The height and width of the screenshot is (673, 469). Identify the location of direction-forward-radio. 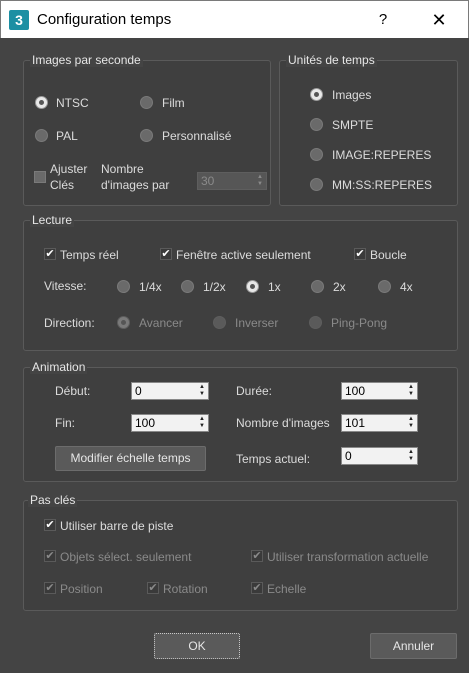
(123, 322).